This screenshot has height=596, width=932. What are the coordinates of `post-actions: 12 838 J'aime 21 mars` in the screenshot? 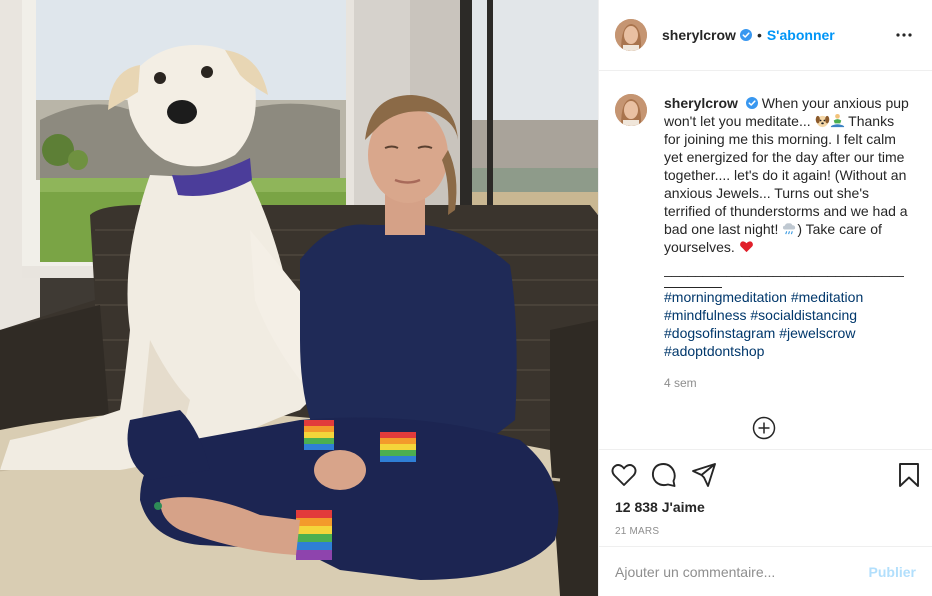 It's located at (765, 493).